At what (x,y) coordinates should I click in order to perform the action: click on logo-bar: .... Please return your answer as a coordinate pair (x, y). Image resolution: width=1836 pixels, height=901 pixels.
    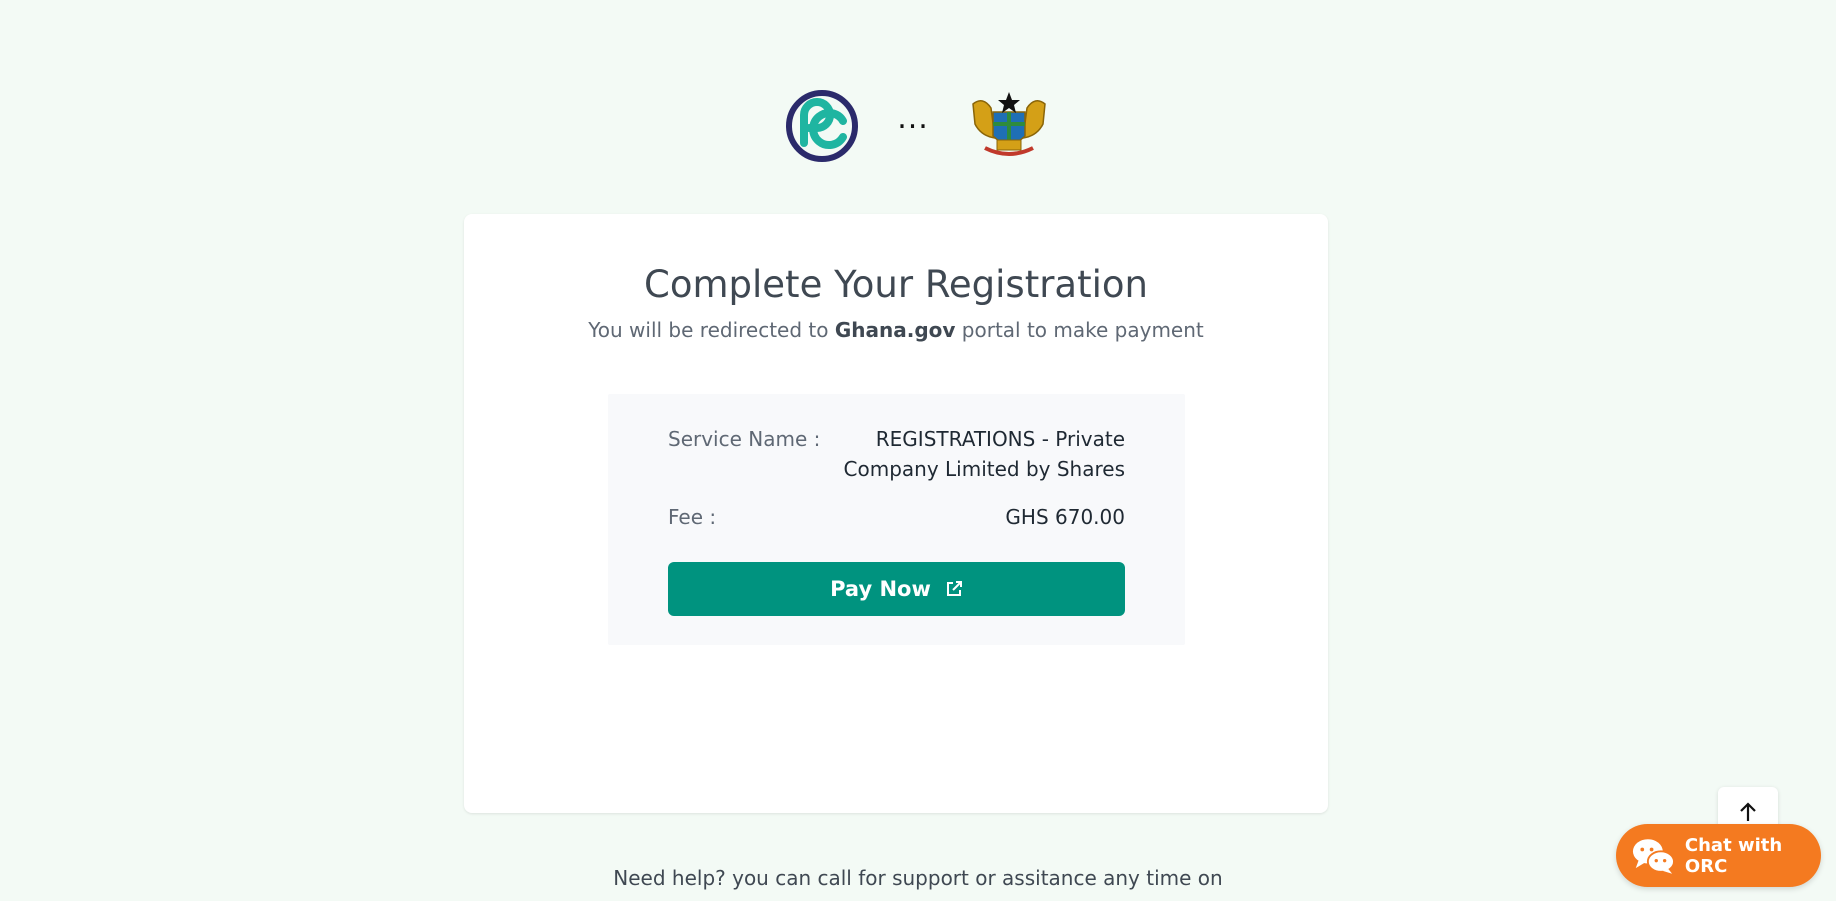
    Looking at the image, I should click on (918, 126).